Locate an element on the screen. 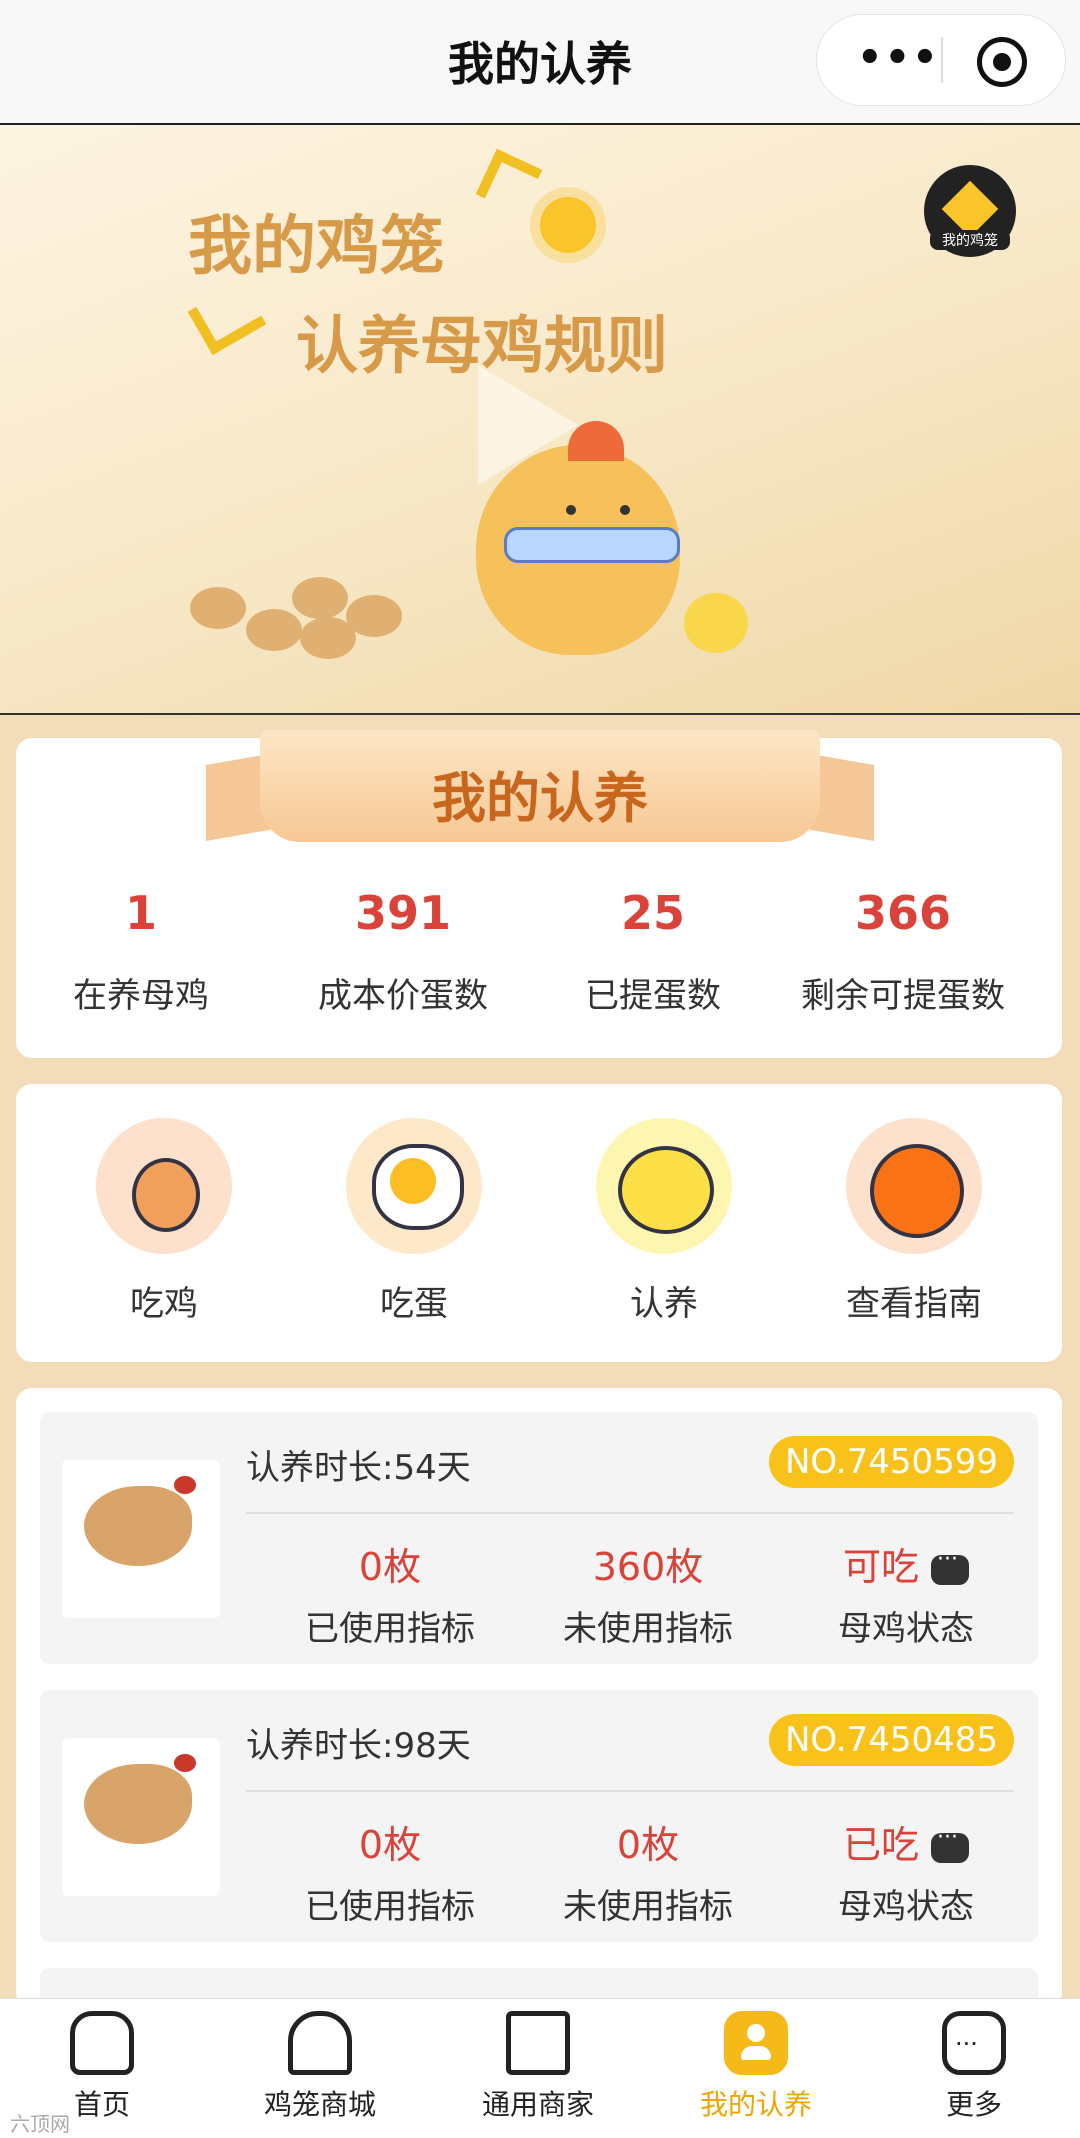 This screenshot has width=1080, height=2138. hen-scarf is located at coordinates (592, 545).